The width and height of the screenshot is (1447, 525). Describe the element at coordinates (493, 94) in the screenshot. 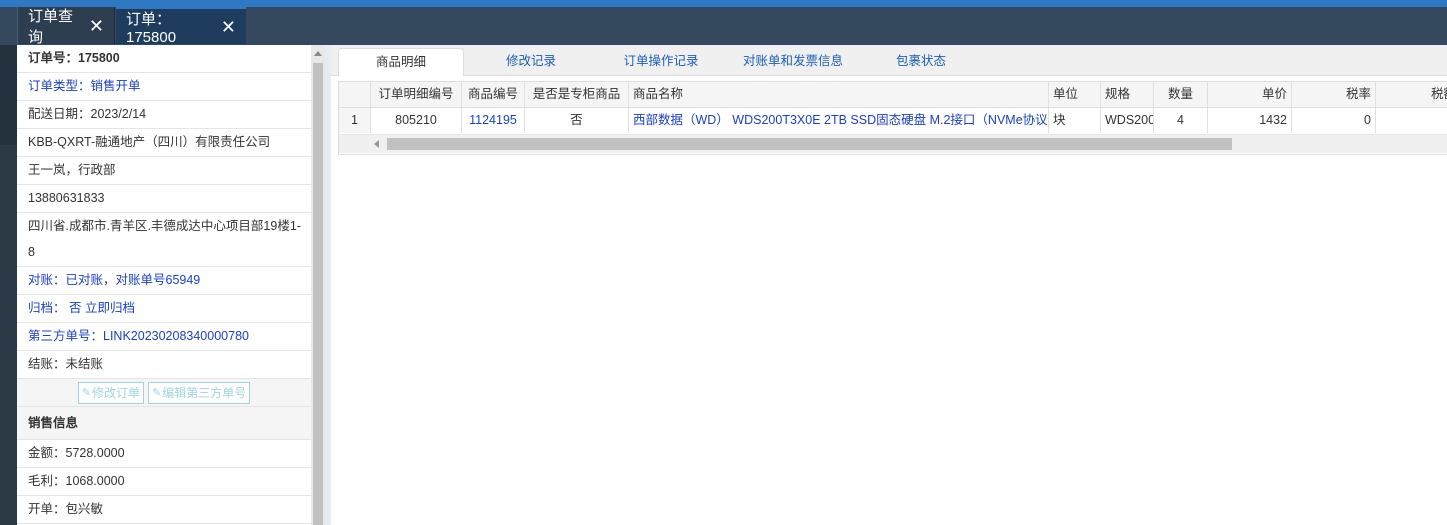

I see `col-header-product-no: 商品编号` at that location.